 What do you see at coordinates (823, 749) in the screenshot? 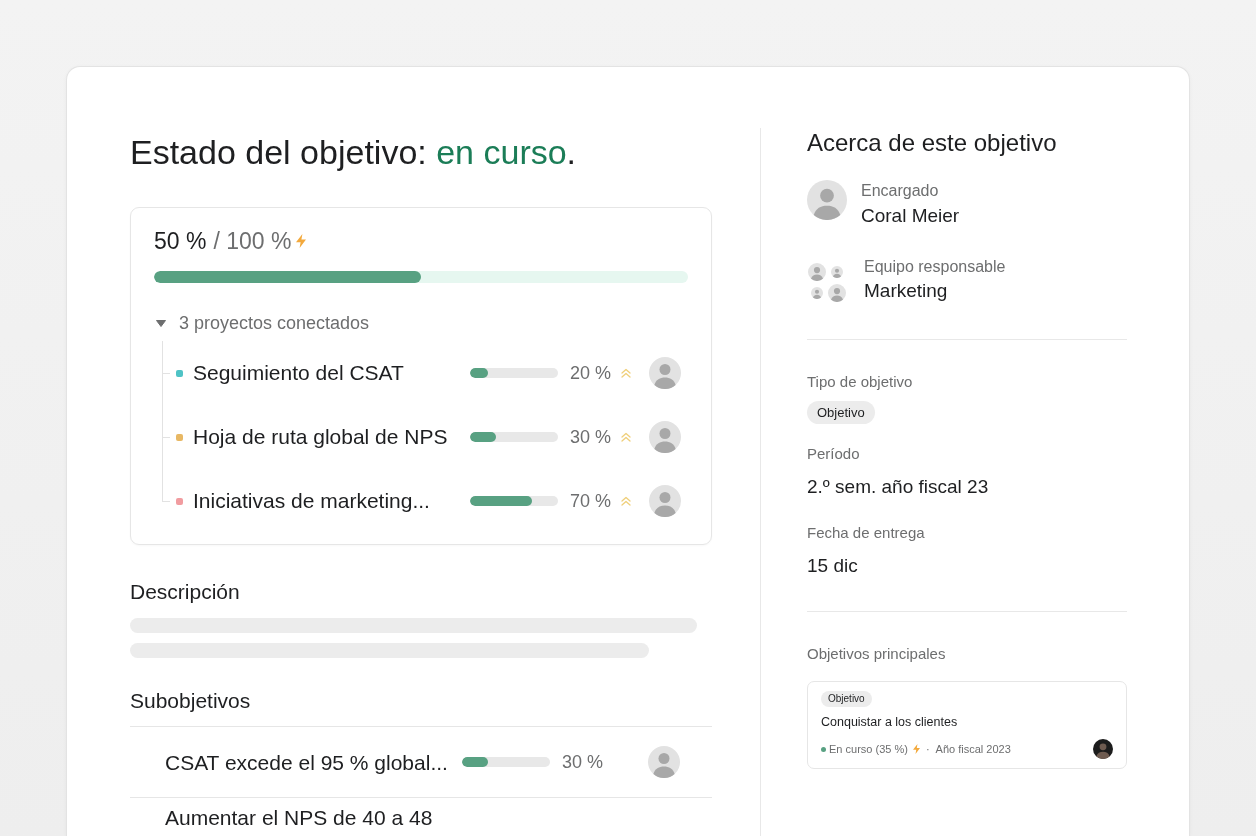
I see `status-dot-icon` at bounding box center [823, 749].